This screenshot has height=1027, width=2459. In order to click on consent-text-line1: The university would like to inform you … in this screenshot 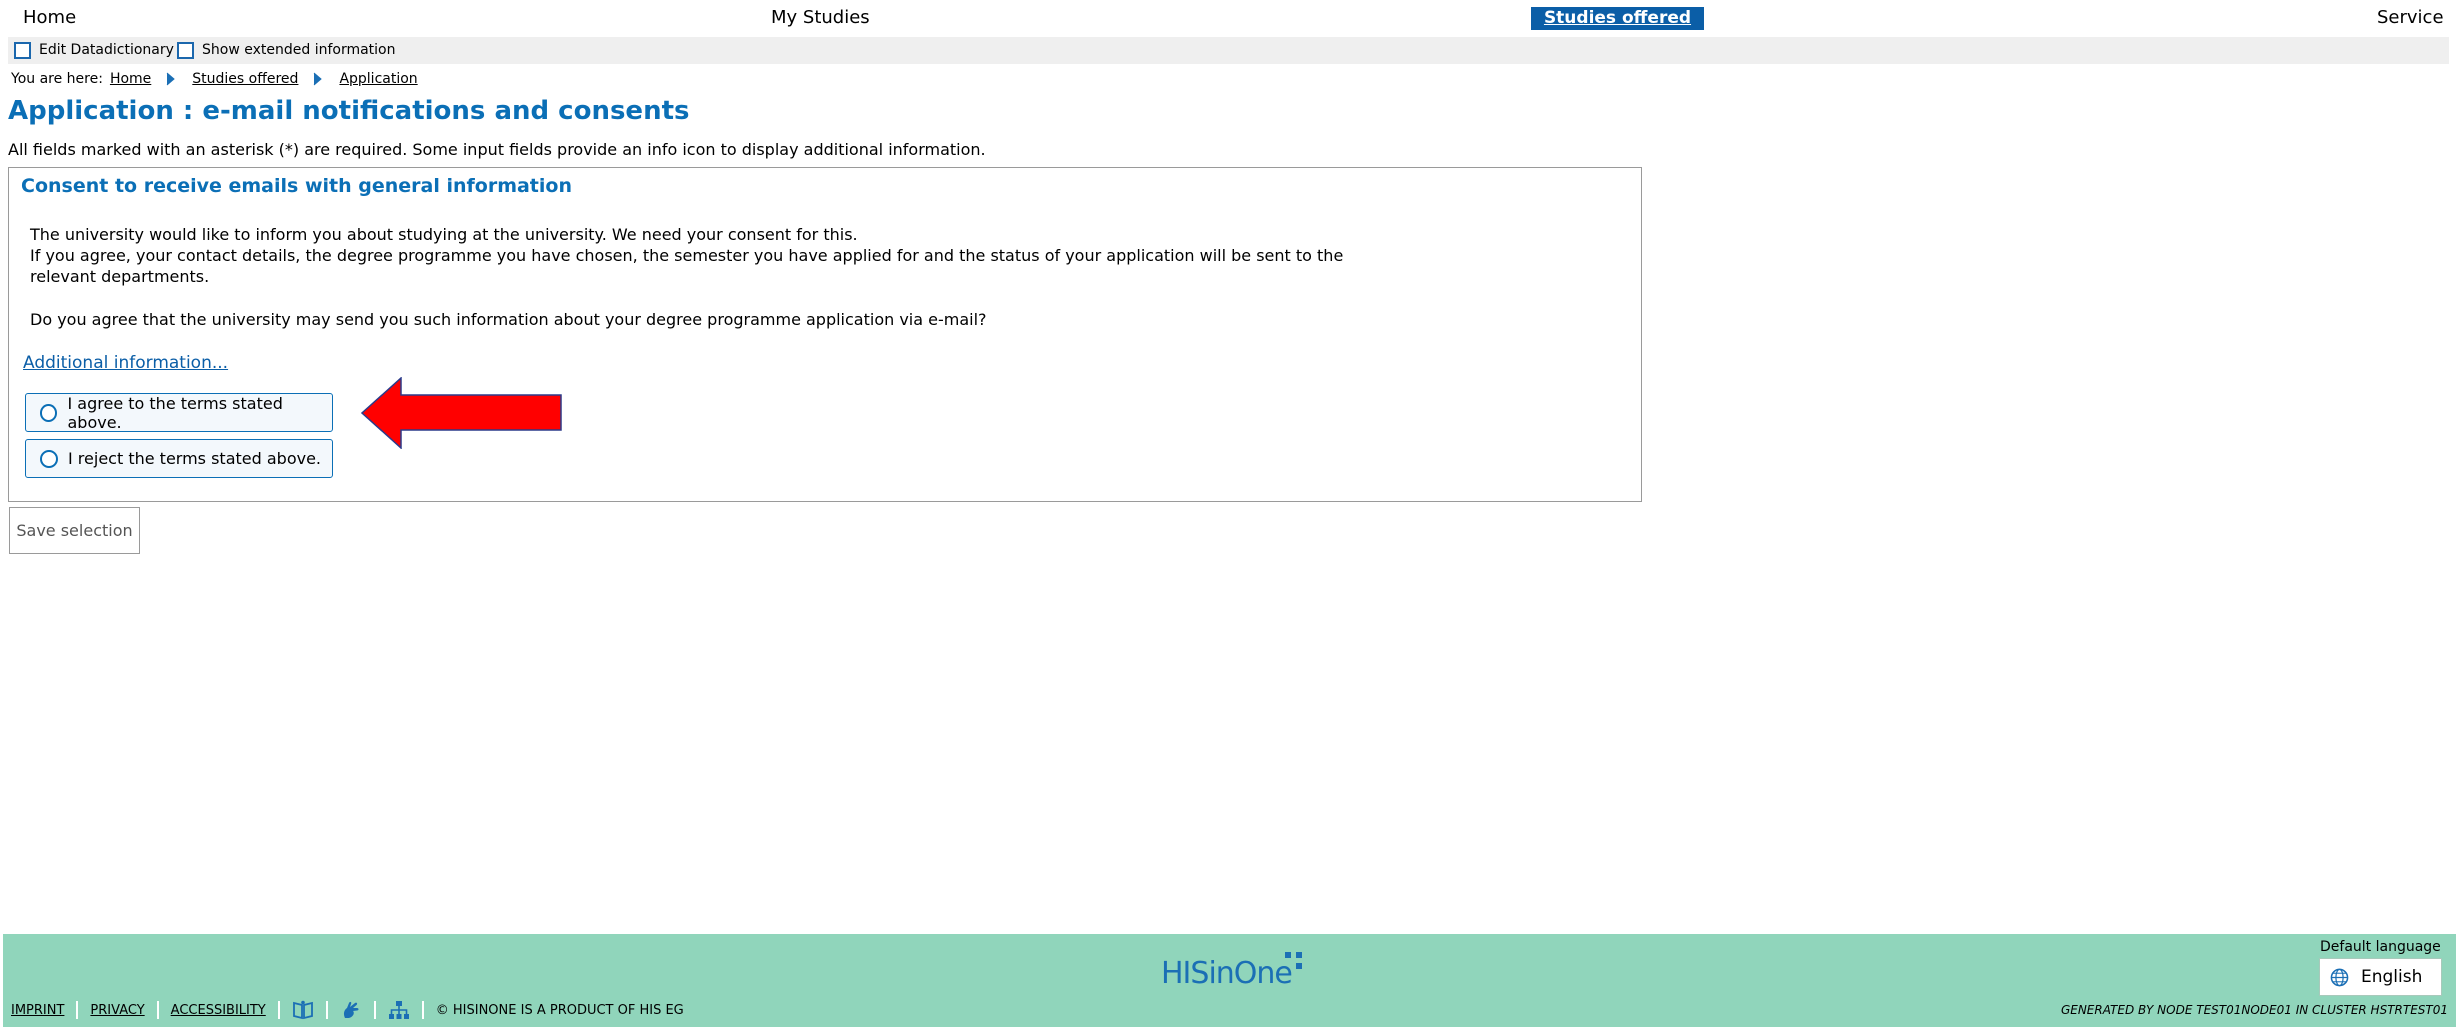, I will do `click(444, 234)`.